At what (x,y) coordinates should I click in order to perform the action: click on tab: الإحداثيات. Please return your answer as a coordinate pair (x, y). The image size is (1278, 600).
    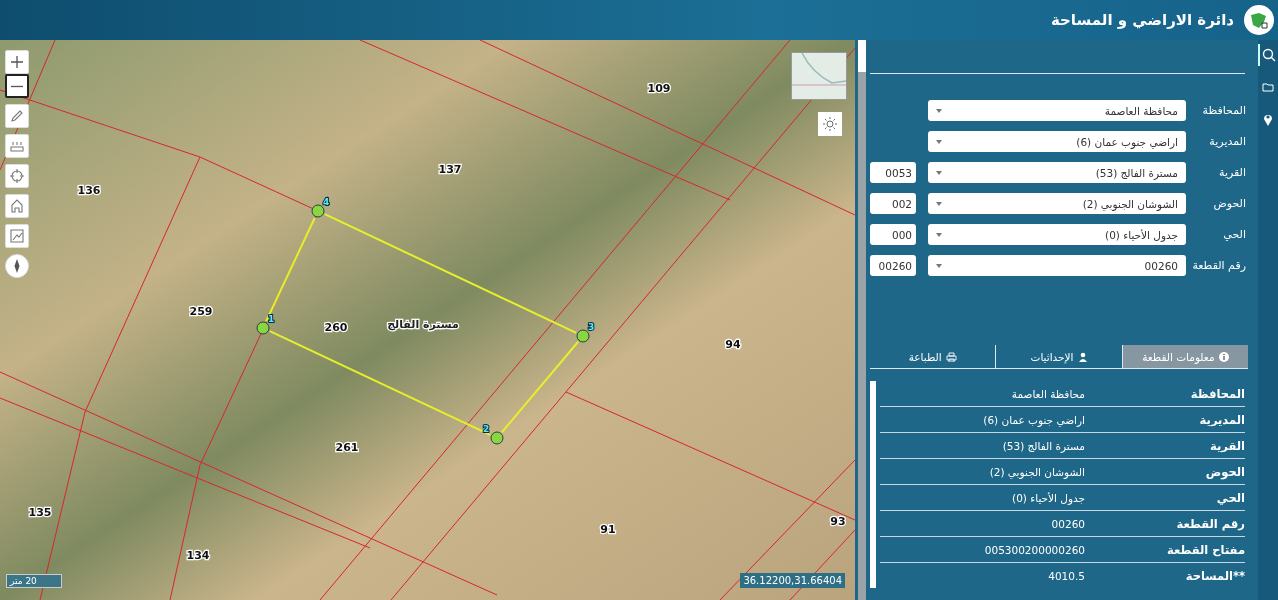
    Looking at the image, I should click on (1058, 356).